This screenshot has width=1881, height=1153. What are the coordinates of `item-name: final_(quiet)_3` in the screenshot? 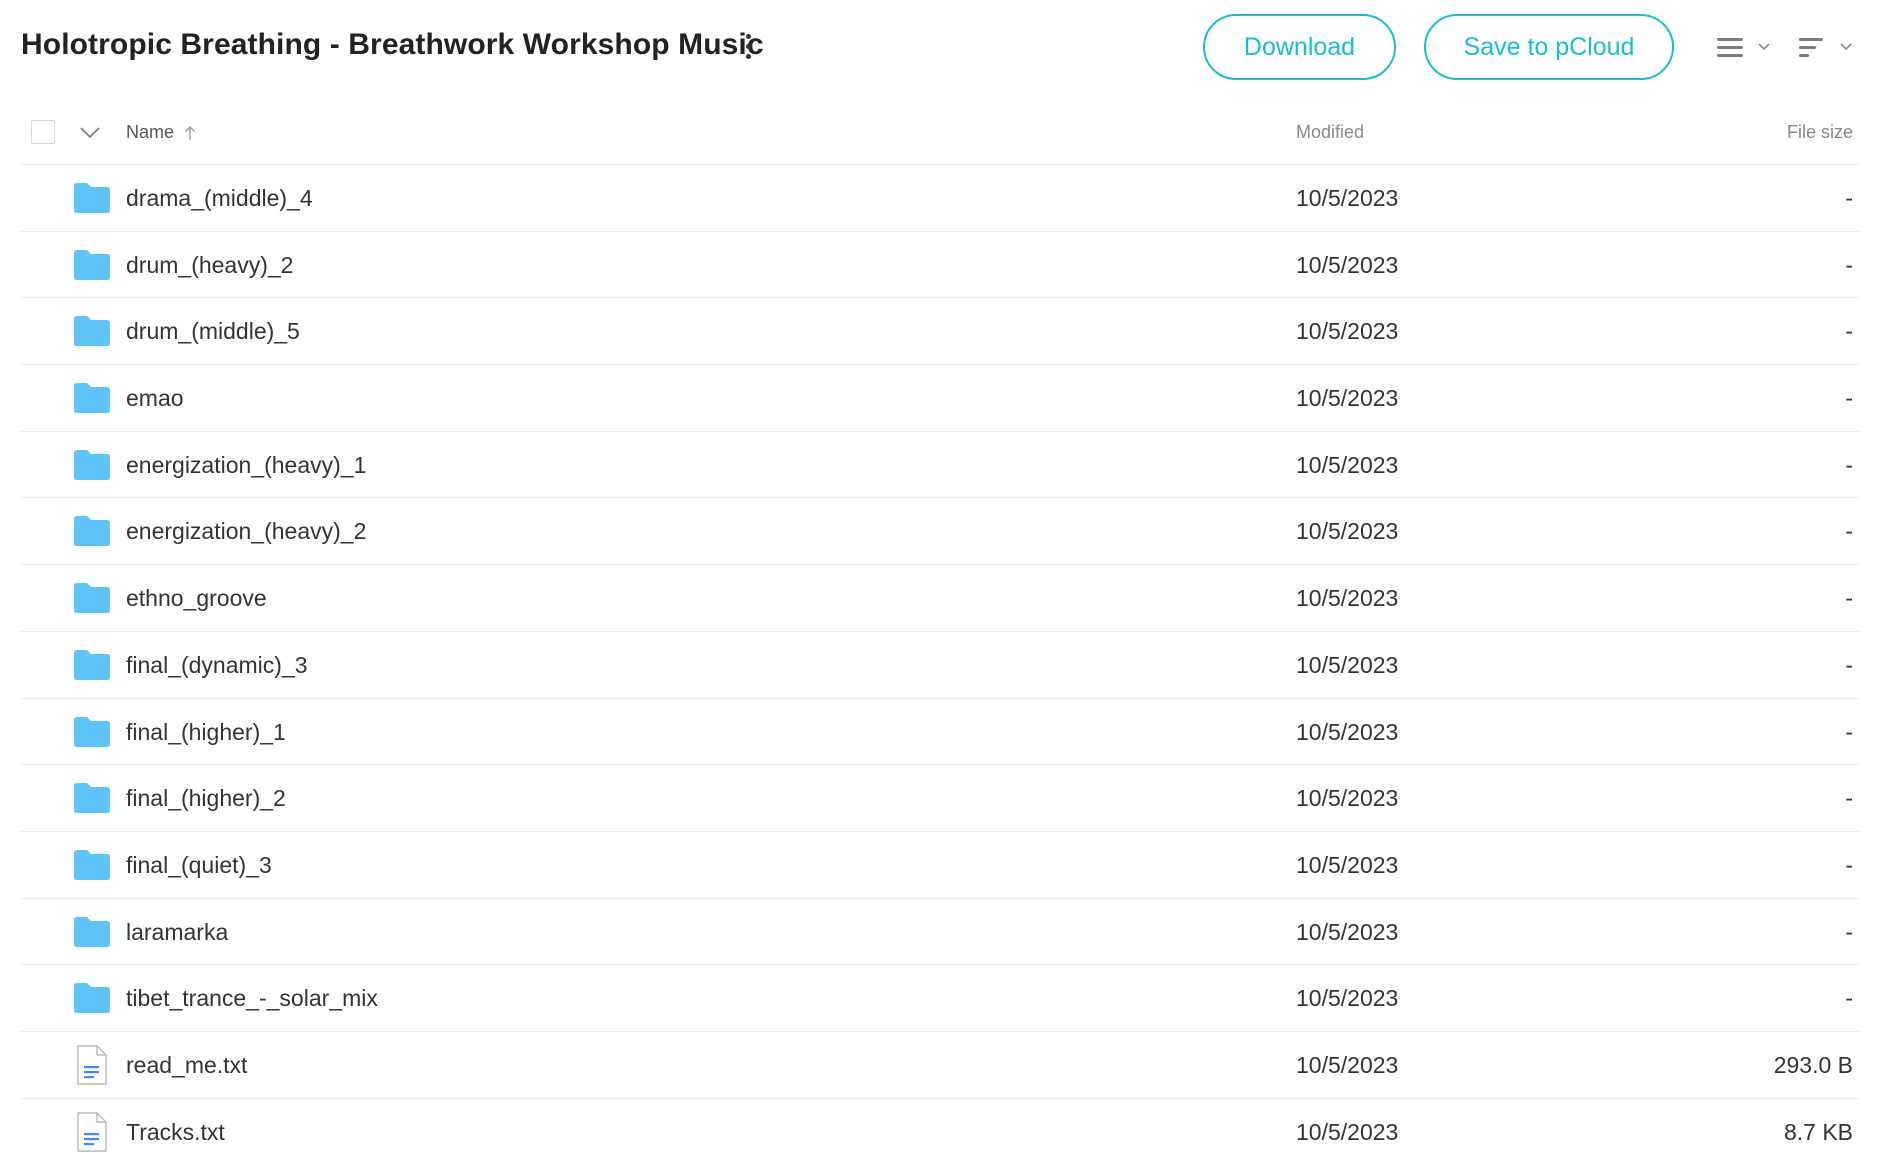 It's located at (199, 865).